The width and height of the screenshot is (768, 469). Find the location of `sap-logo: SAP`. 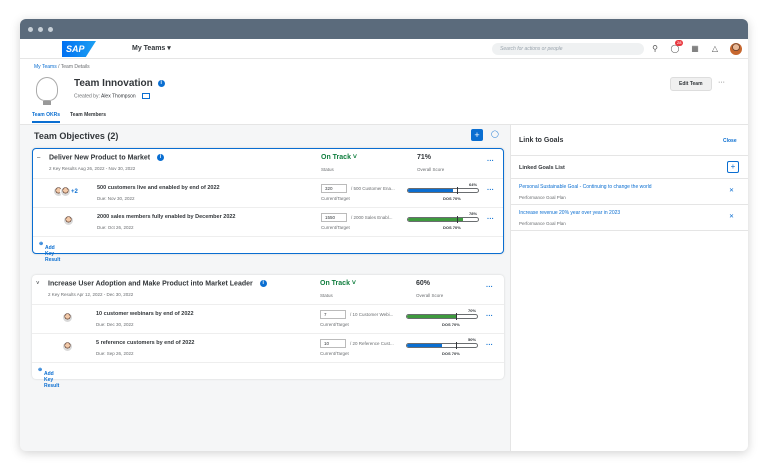

sap-logo: SAP is located at coordinates (79, 49).